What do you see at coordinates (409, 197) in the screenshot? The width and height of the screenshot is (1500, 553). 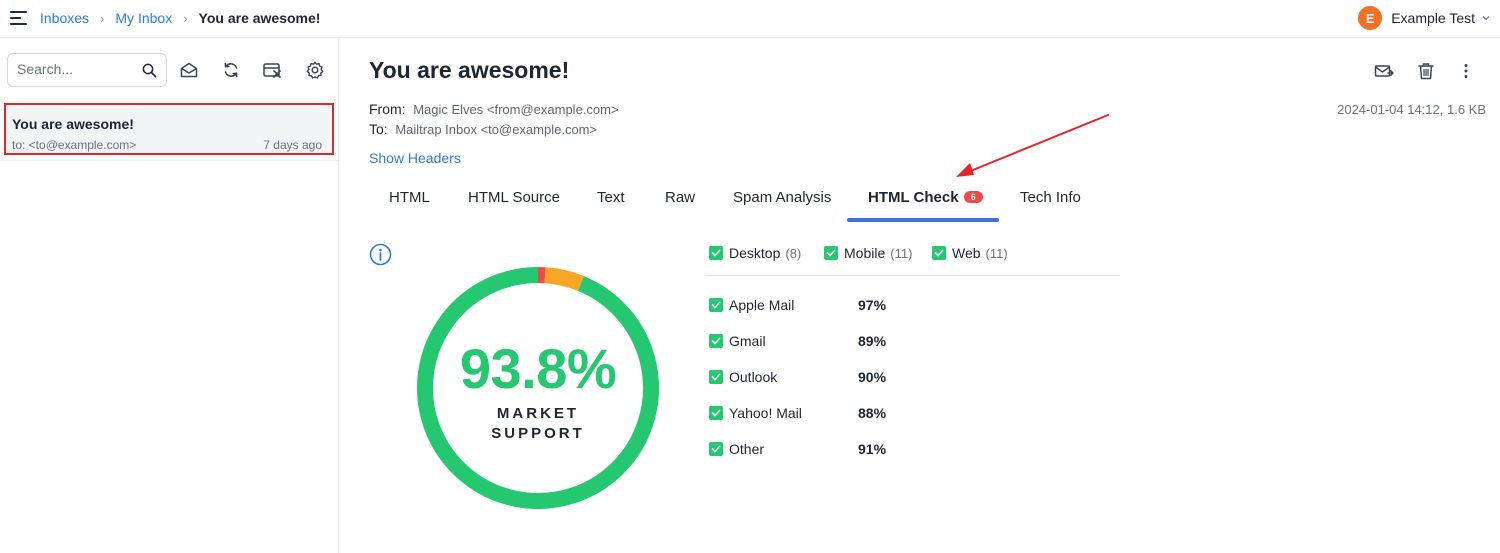 I see `tab-html: HTML` at bounding box center [409, 197].